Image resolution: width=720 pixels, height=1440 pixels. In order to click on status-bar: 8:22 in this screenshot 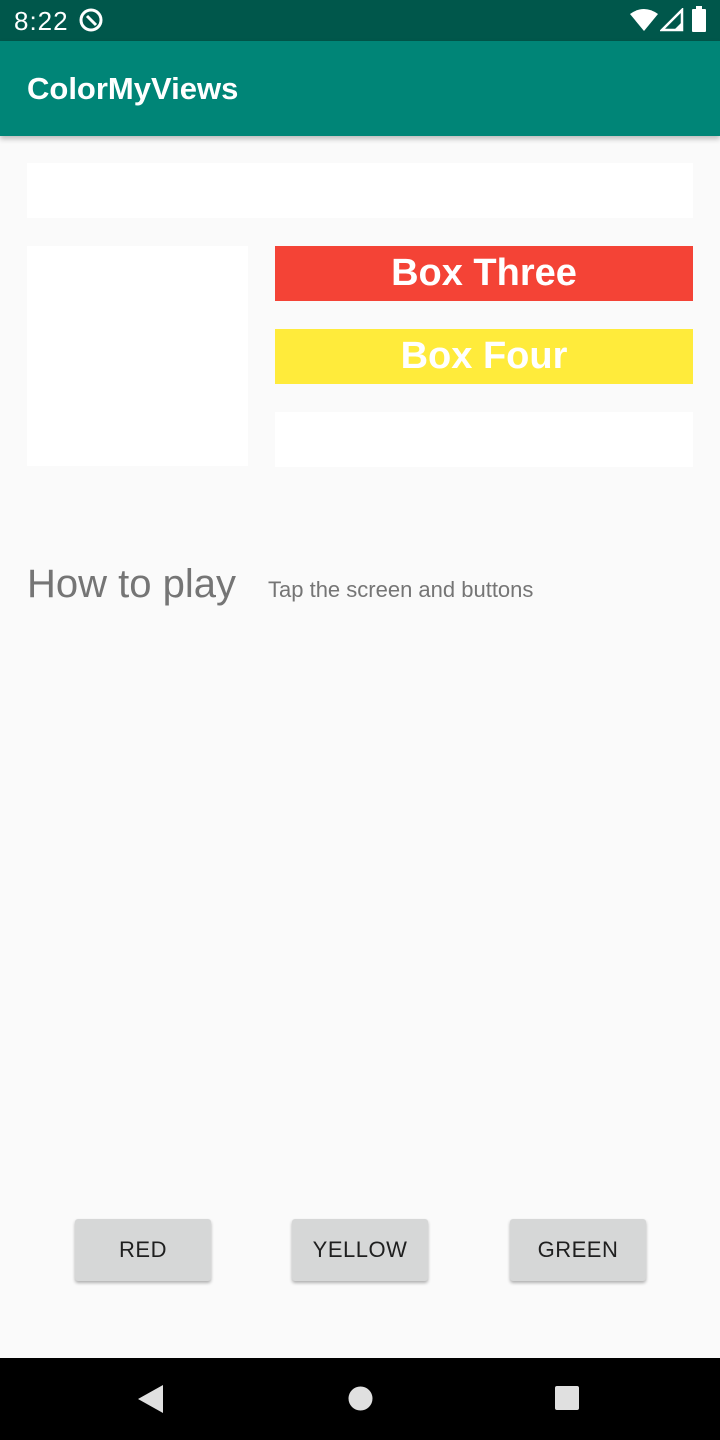, I will do `click(360, 20)`.